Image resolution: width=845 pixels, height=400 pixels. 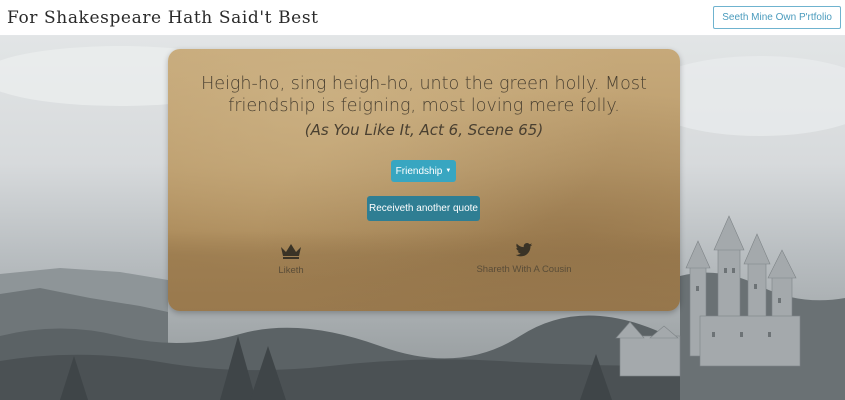 What do you see at coordinates (448, 171) in the screenshot?
I see `caret-down-icon: ▼` at bounding box center [448, 171].